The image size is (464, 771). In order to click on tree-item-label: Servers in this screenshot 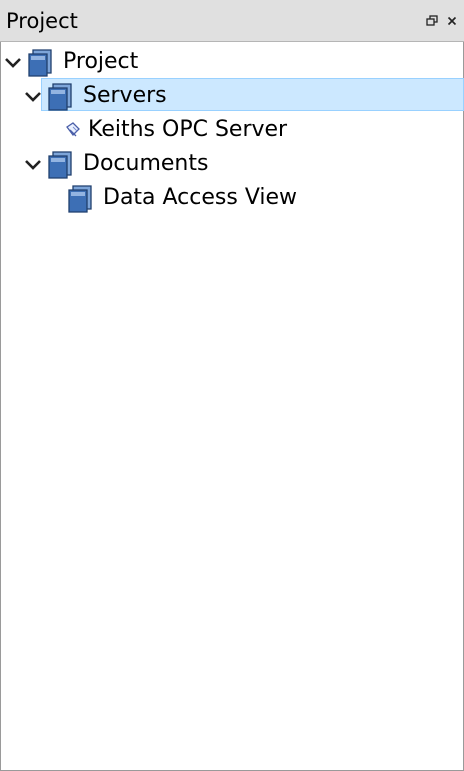, I will do `click(125, 95)`.